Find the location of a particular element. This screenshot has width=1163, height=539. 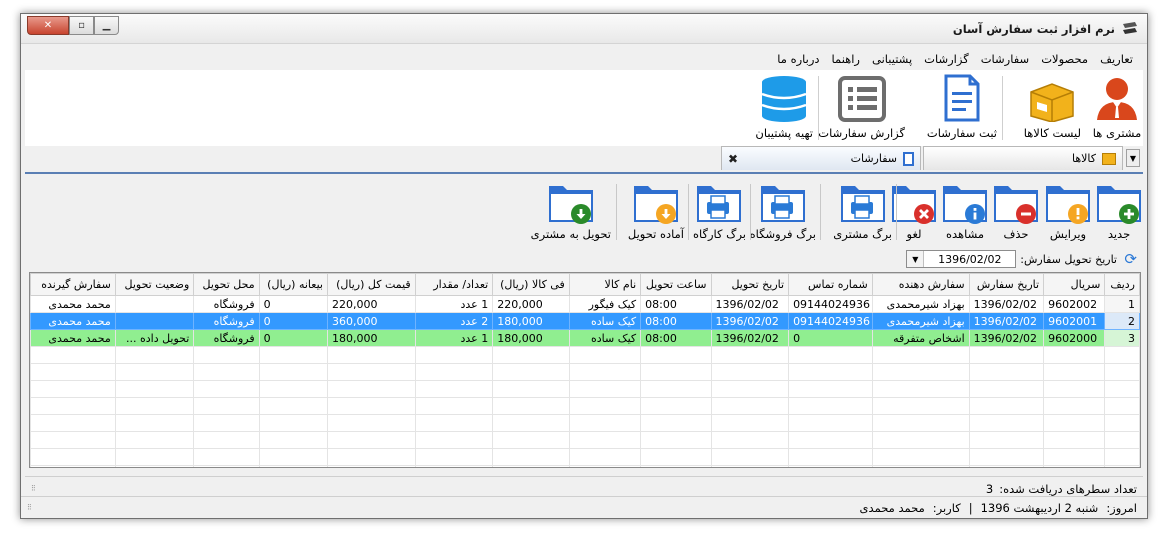

database-icon is located at coordinates (784, 99).